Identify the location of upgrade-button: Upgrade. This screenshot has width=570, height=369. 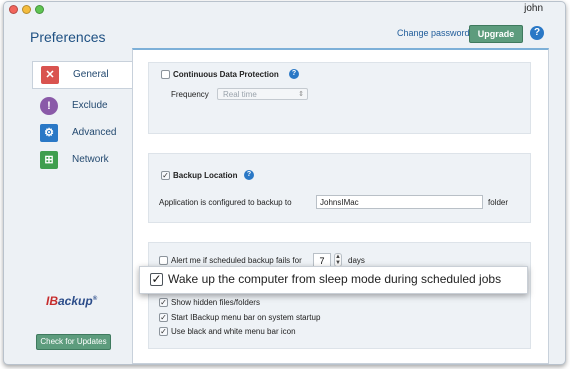
(496, 34).